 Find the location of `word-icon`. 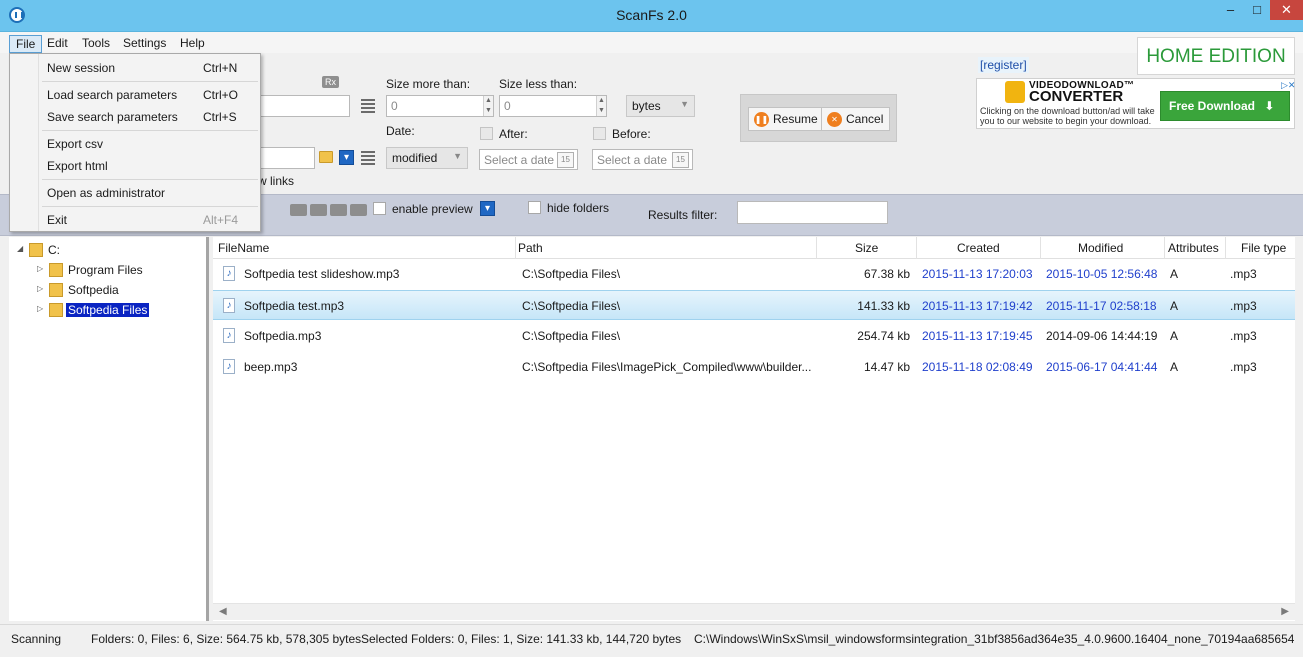

word-icon is located at coordinates (338, 210).